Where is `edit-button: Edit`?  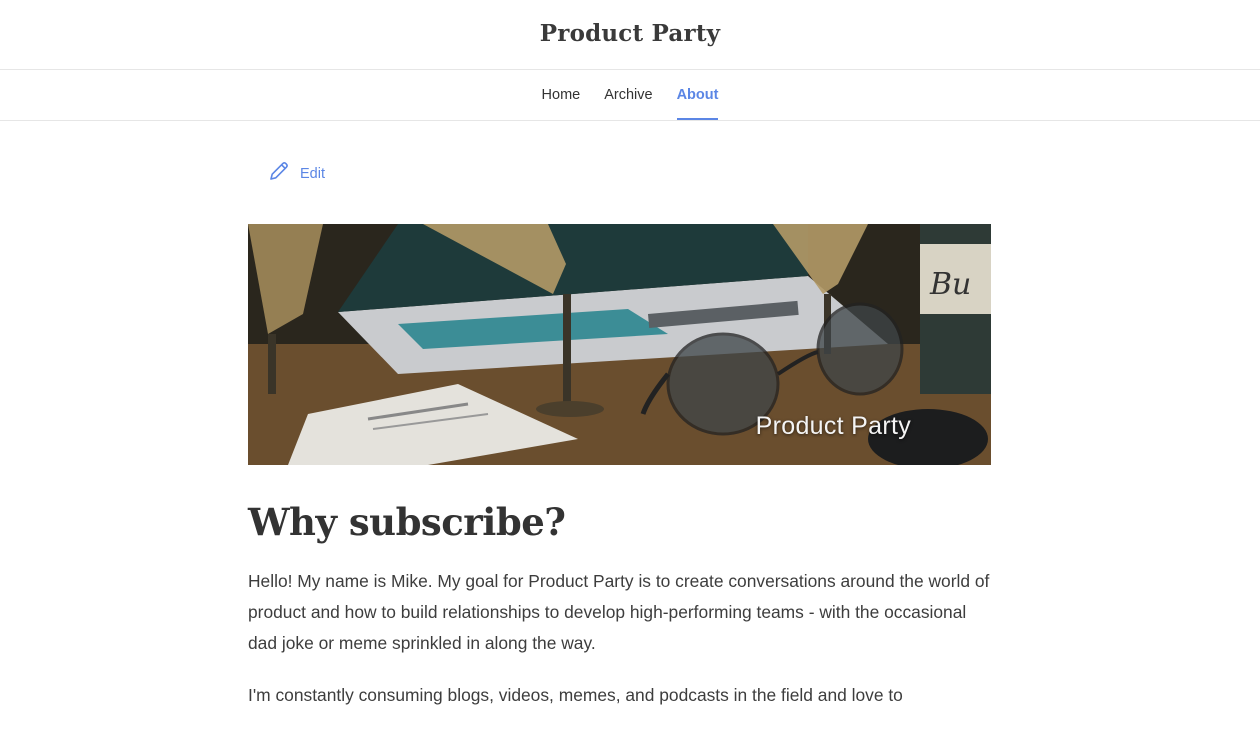
edit-button: Edit is located at coordinates (296, 173).